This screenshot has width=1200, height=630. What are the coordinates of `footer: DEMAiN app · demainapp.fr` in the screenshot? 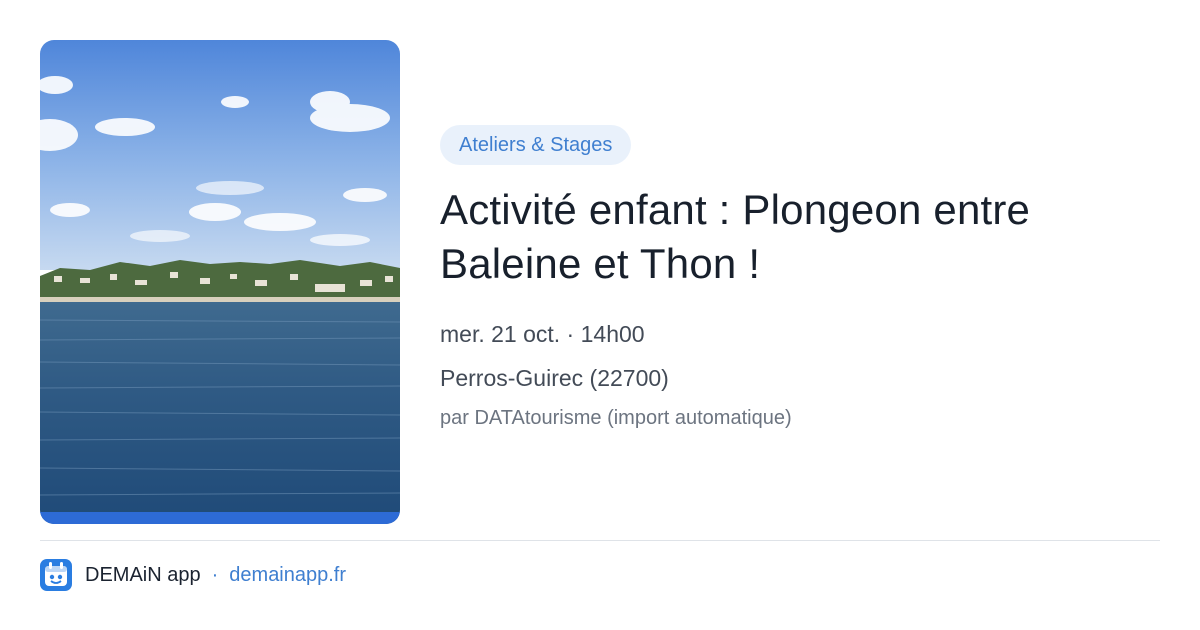 It's located at (193, 575).